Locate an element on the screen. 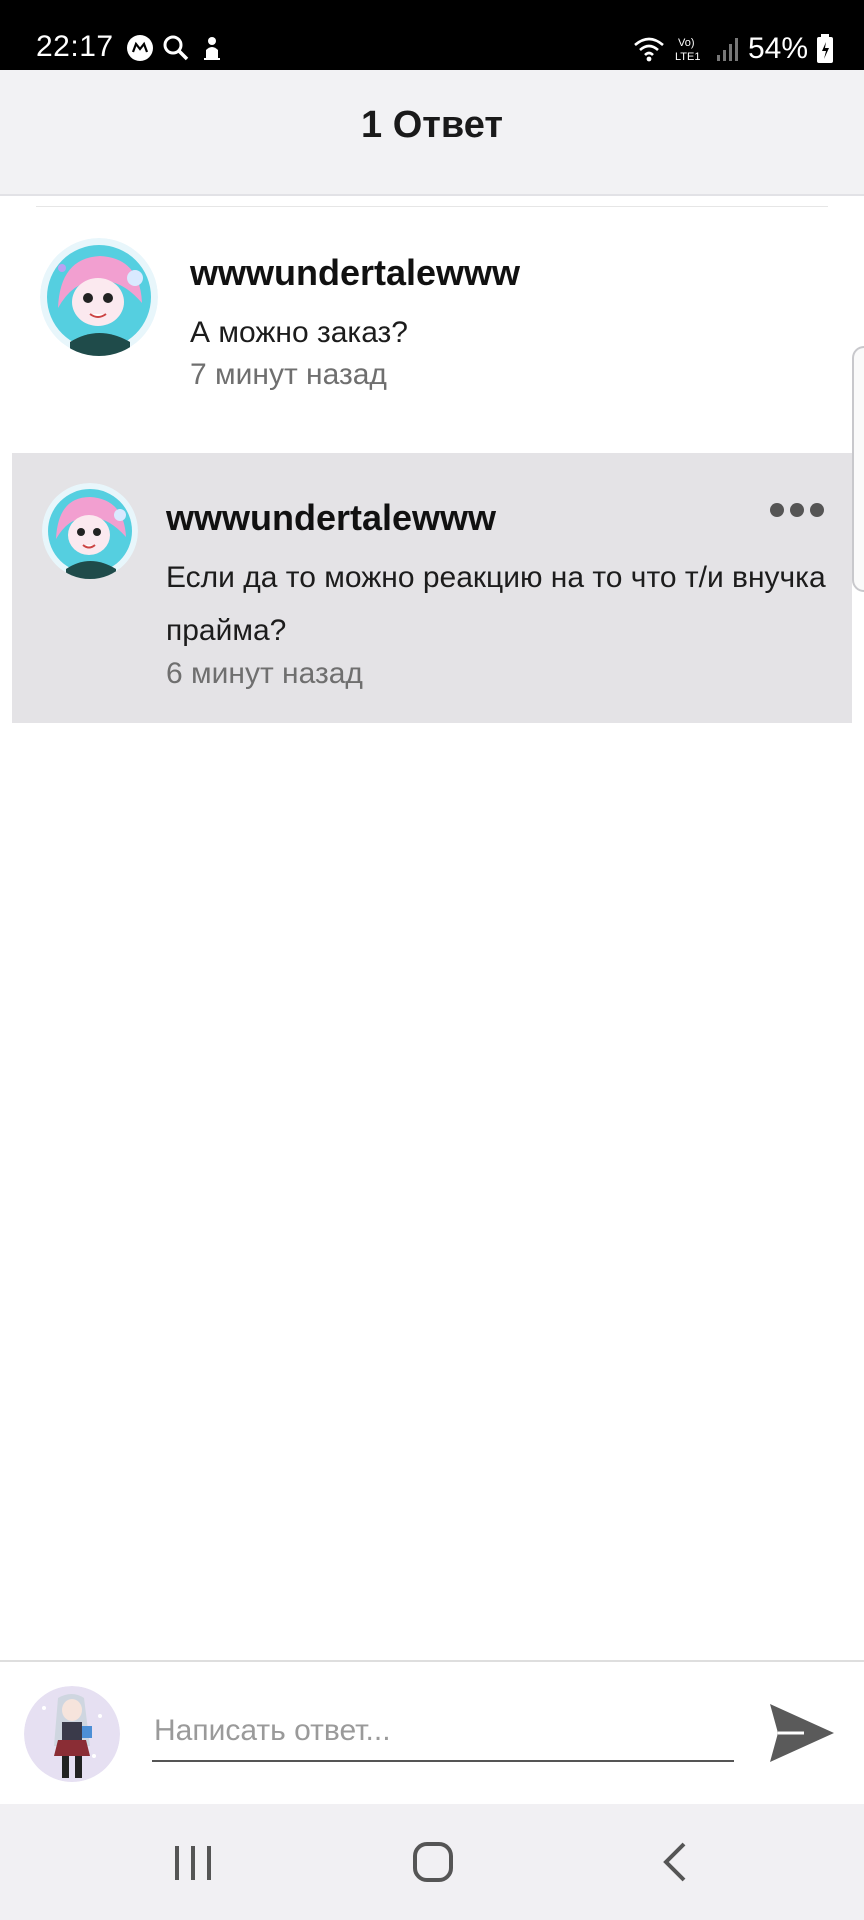  back-icon is located at coordinates (674, 1862).